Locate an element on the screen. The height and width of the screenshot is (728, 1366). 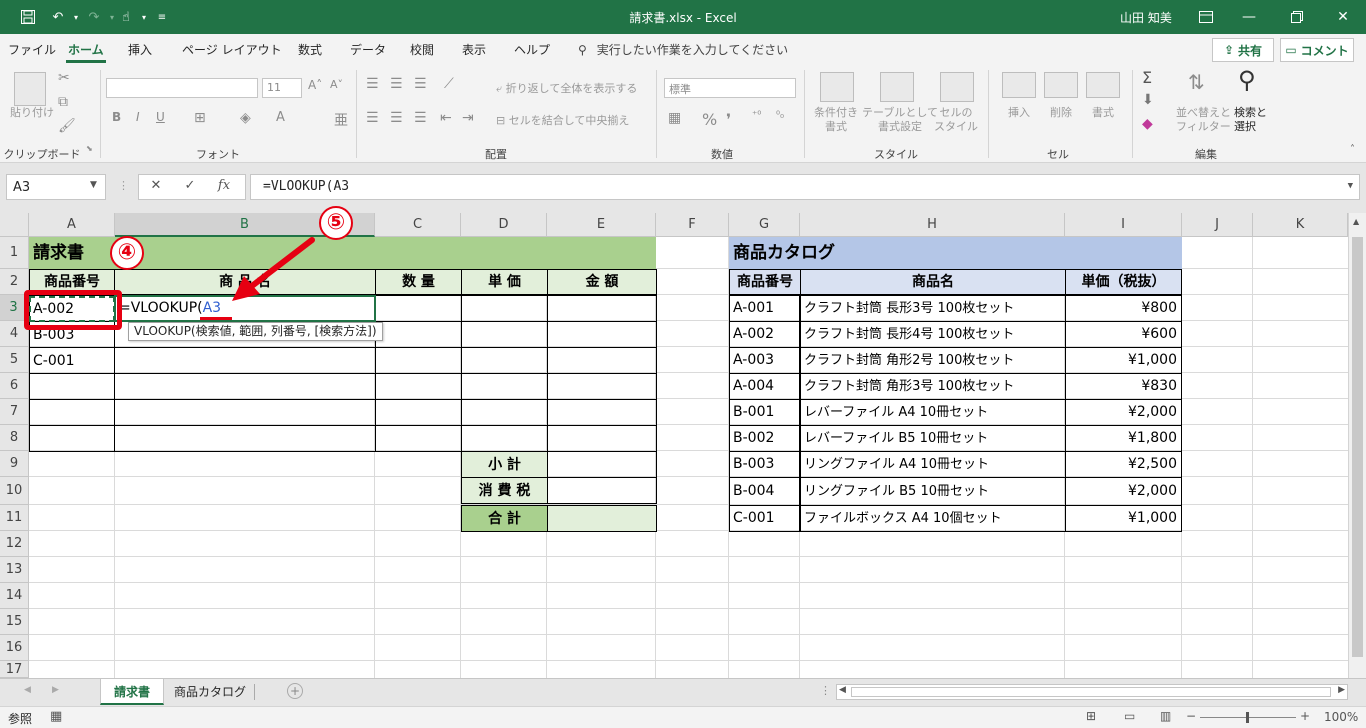
tell-me-box: ⚲ 実行したい作業を入力してください is located at coordinates (683, 49).